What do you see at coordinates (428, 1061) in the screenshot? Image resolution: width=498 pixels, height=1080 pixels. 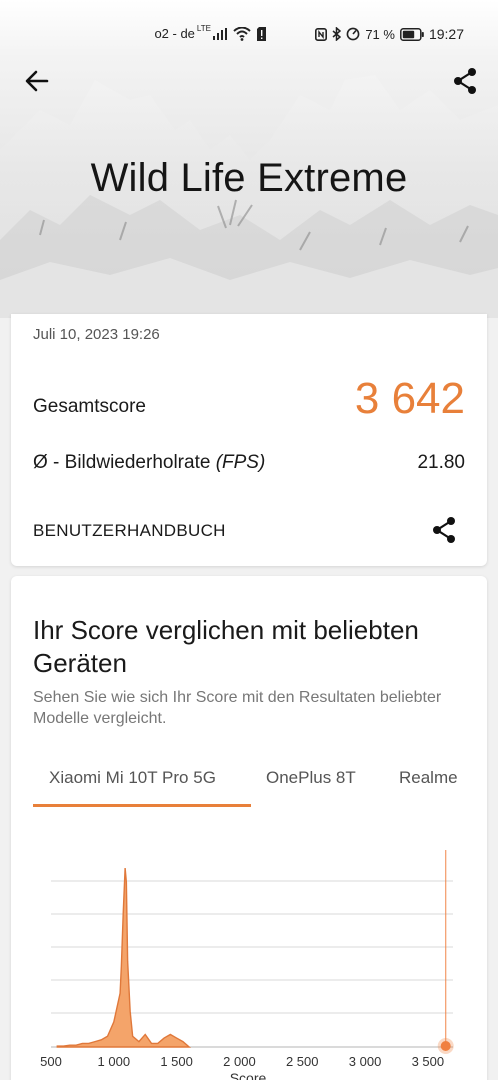 I see `x-tick-label: 3 500` at bounding box center [428, 1061].